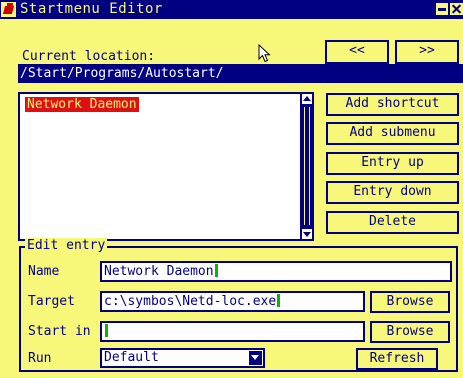 The image size is (463, 378). Describe the element at coordinates (131, 357) in the screenshot. I see `run-mode-value: Default` at that location.